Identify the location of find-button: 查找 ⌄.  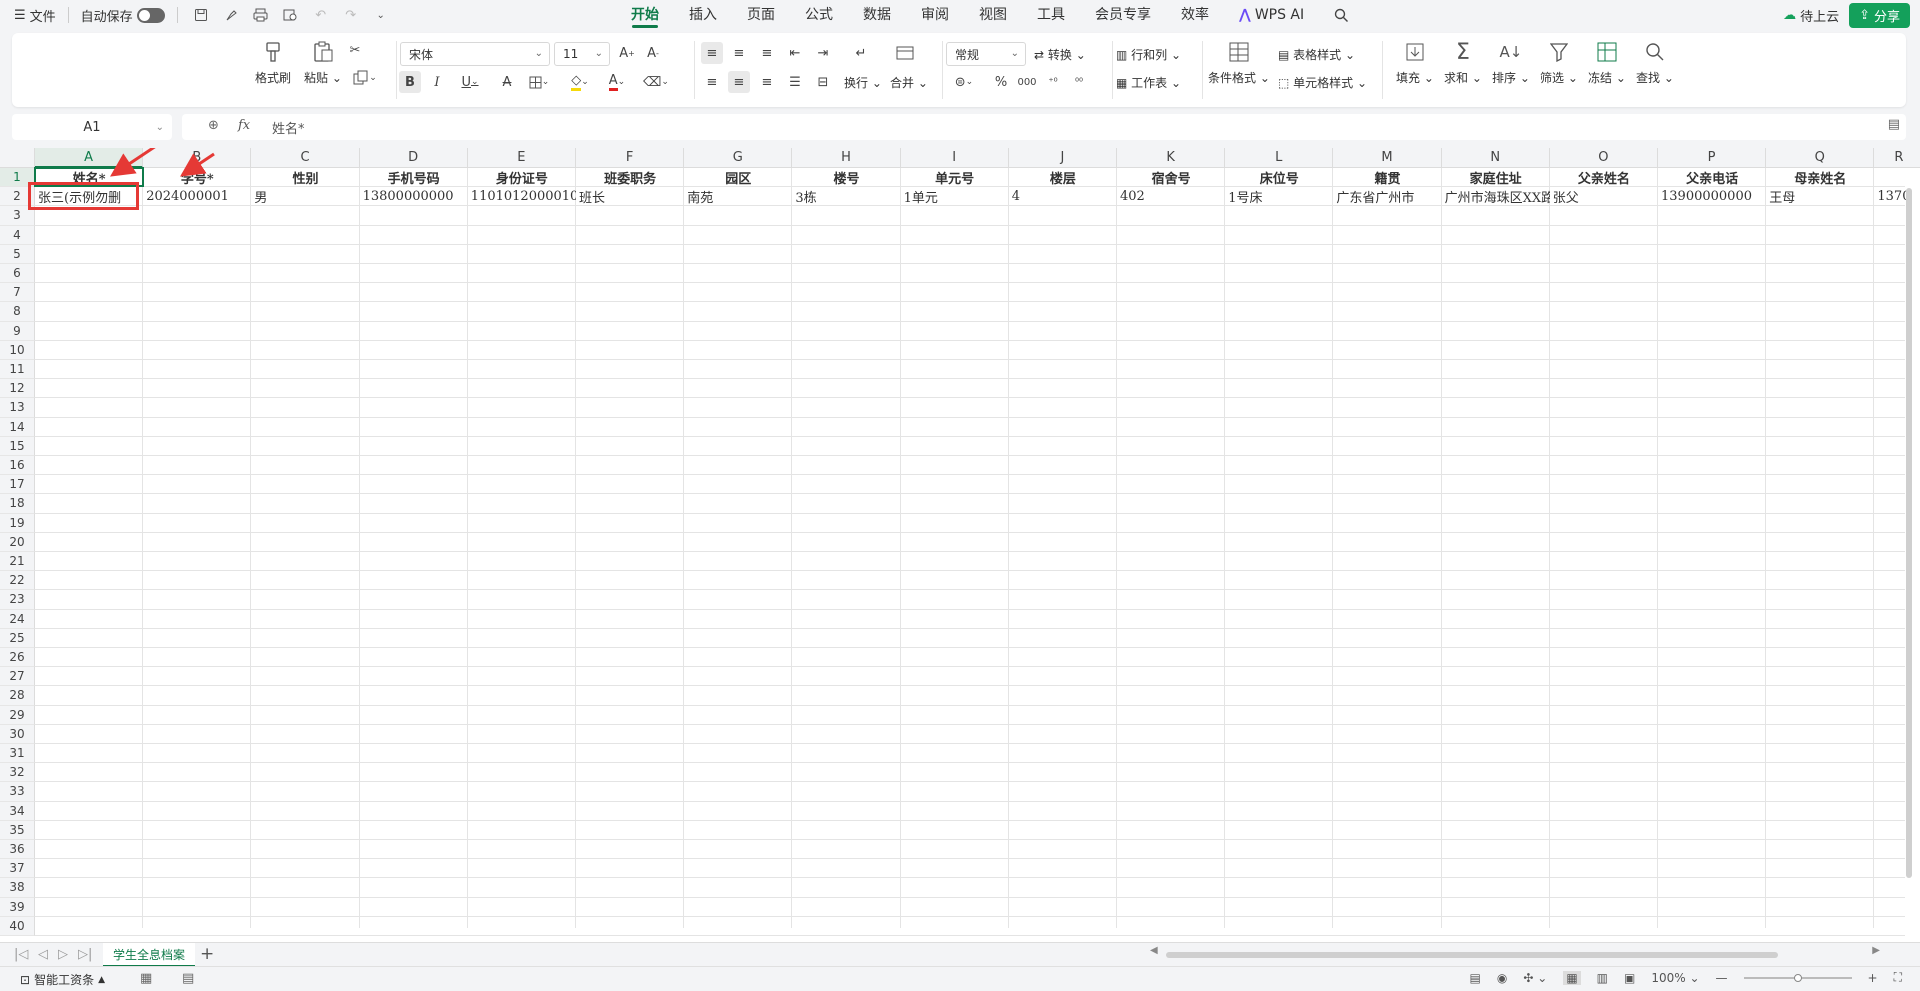
(1655, 62).